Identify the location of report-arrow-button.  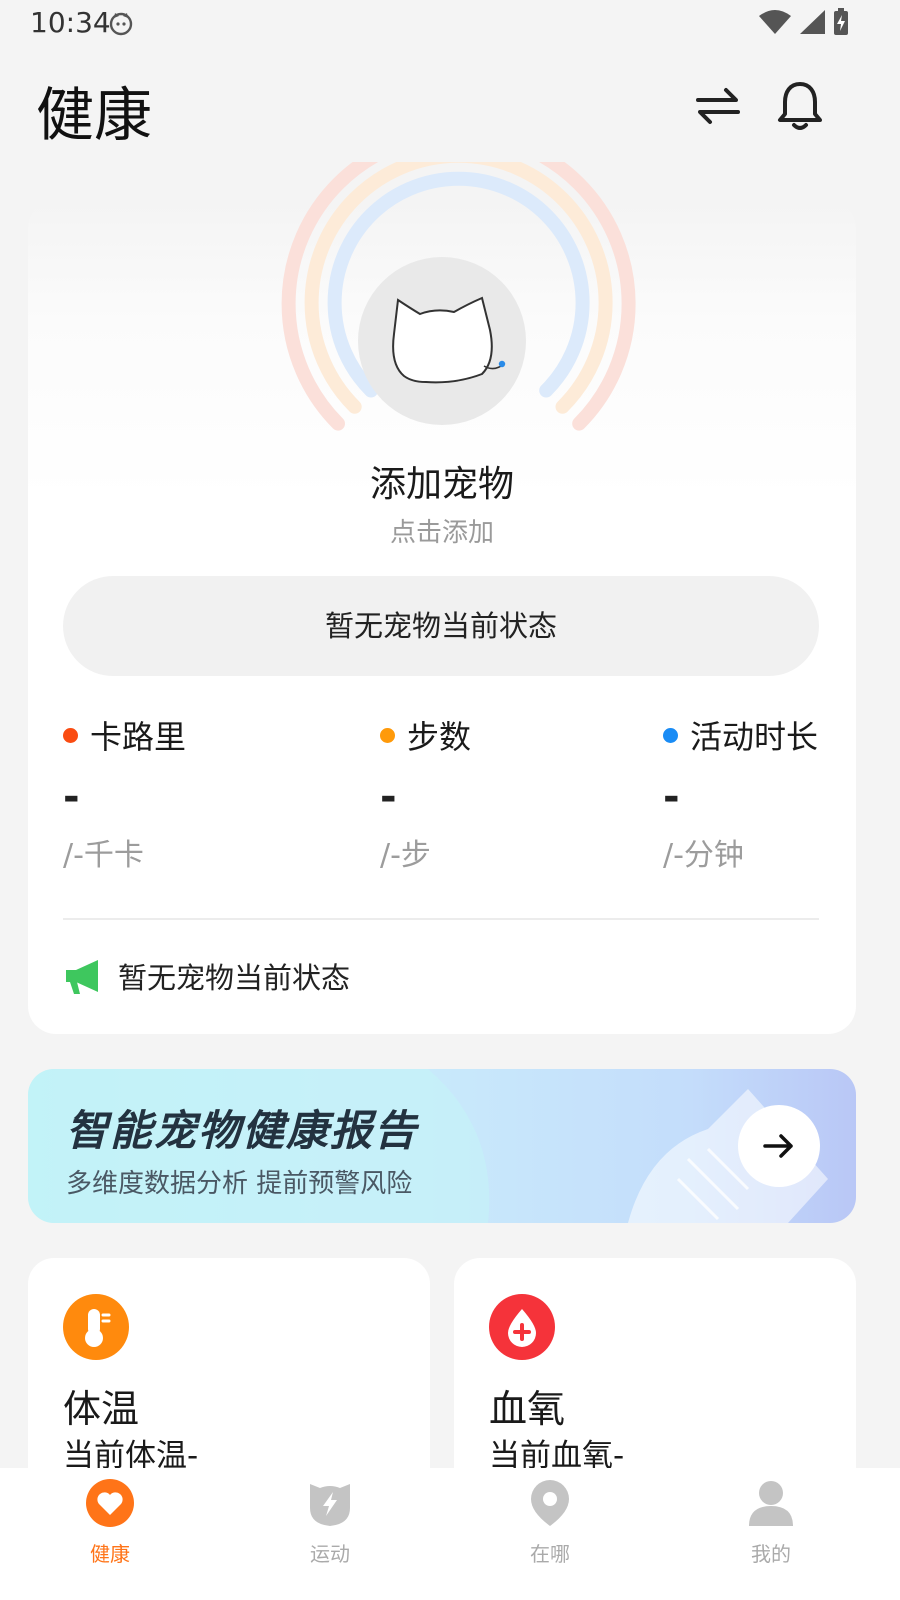
(779, 1146).